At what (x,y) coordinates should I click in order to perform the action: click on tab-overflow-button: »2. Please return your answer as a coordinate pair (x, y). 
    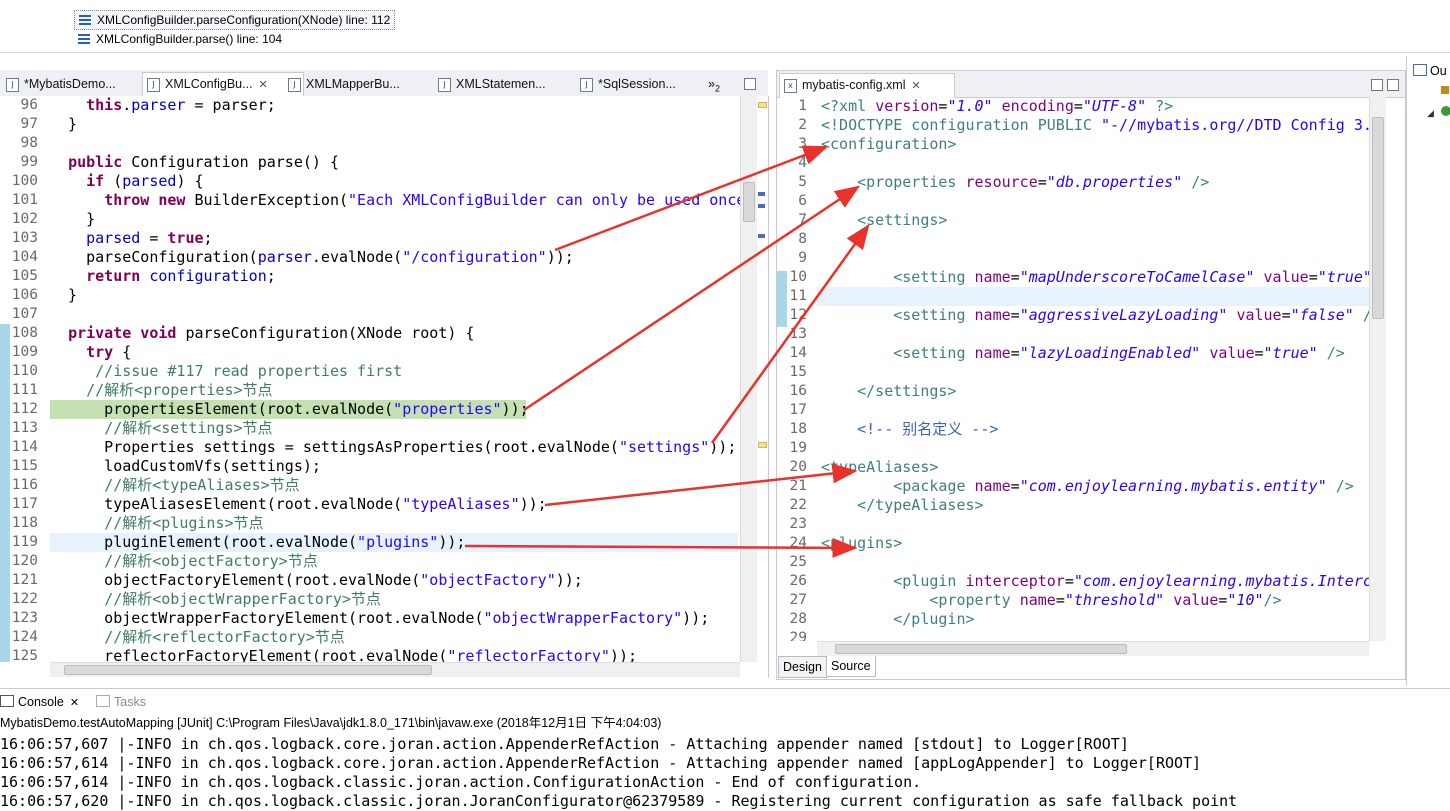
    Looking at the image, I should click on (719, 84).